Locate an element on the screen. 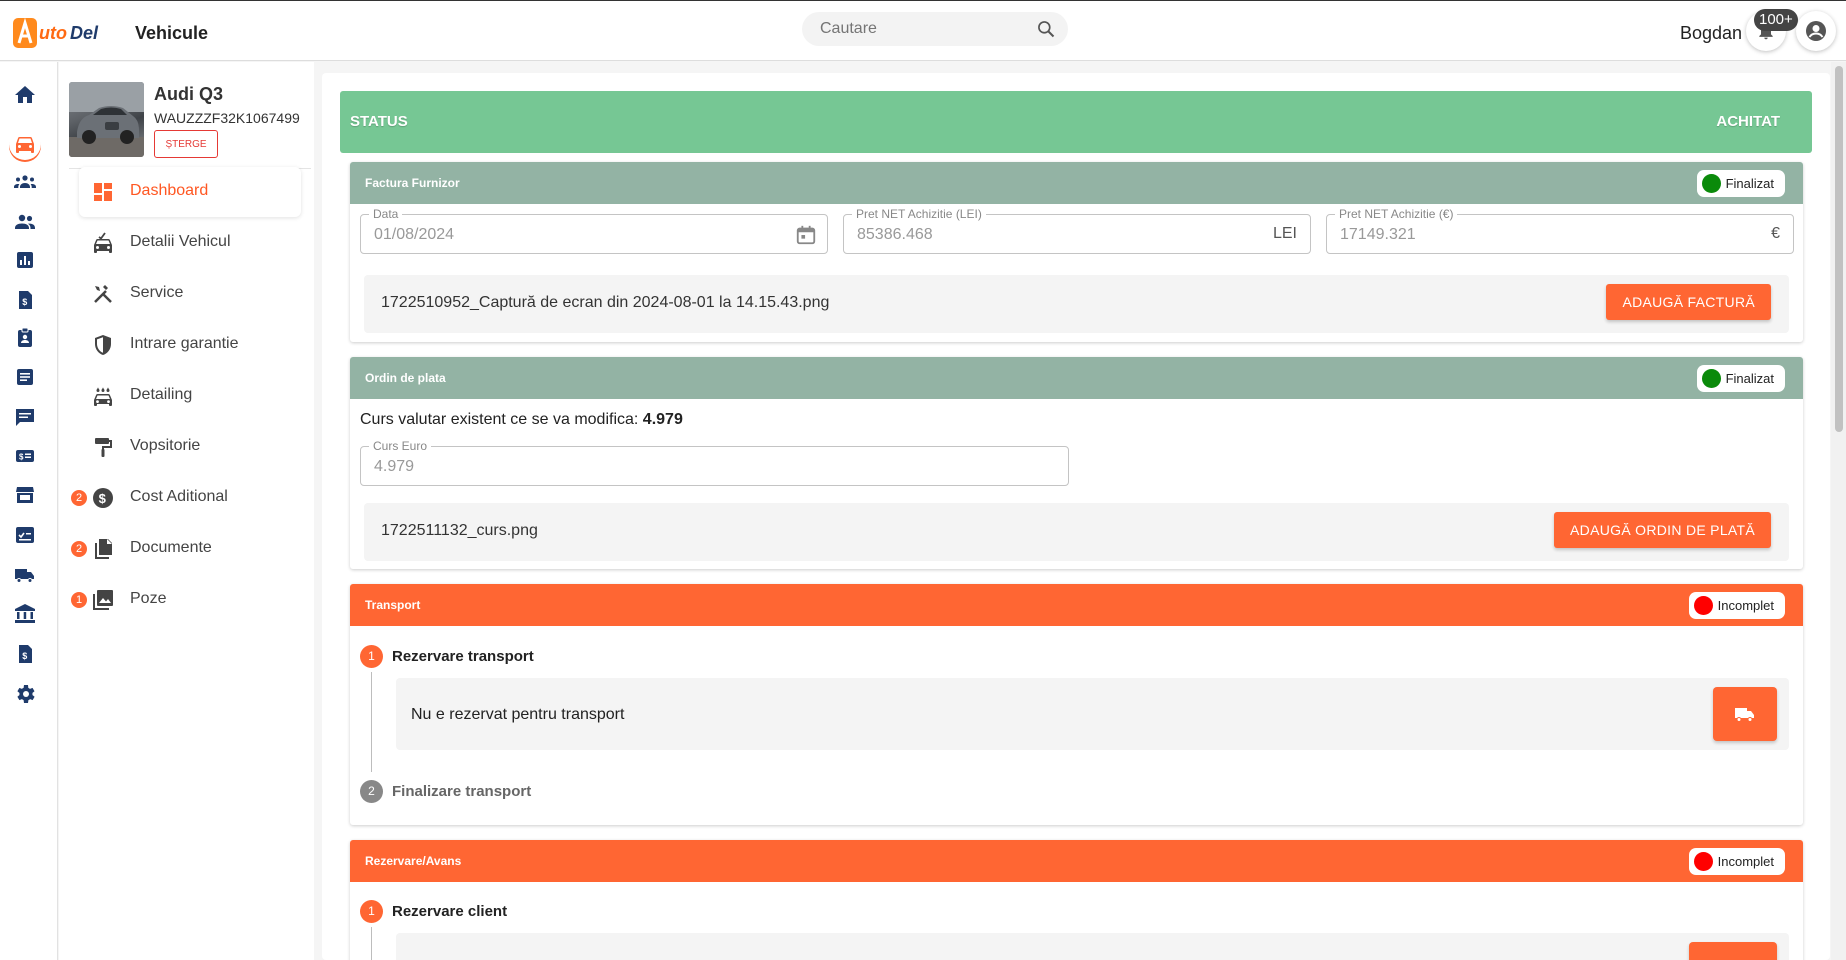 The height and width of the screenshot is (960, 1846). nav-item-intrare-garantie: Intrare garantie is located at coordinates (190, 345).